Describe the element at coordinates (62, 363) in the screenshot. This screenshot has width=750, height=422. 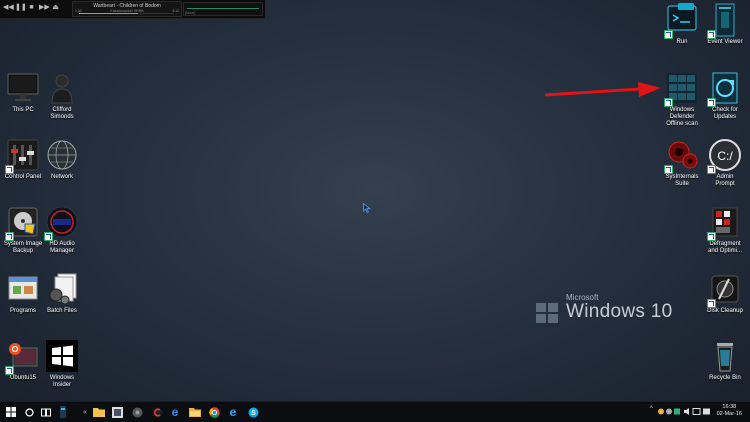
I see `desktop-icon-windows-insider: Windows Insider` at that location.